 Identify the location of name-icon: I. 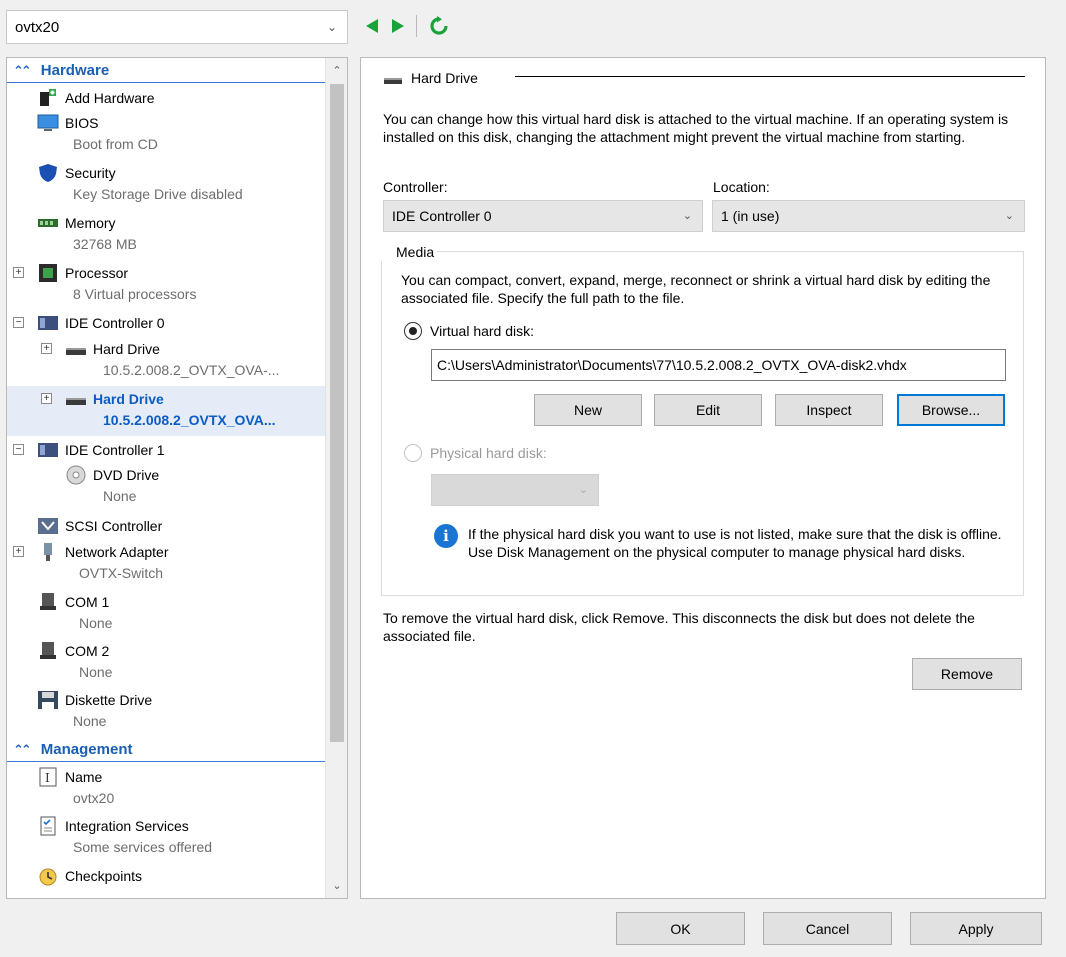
(48, 777).